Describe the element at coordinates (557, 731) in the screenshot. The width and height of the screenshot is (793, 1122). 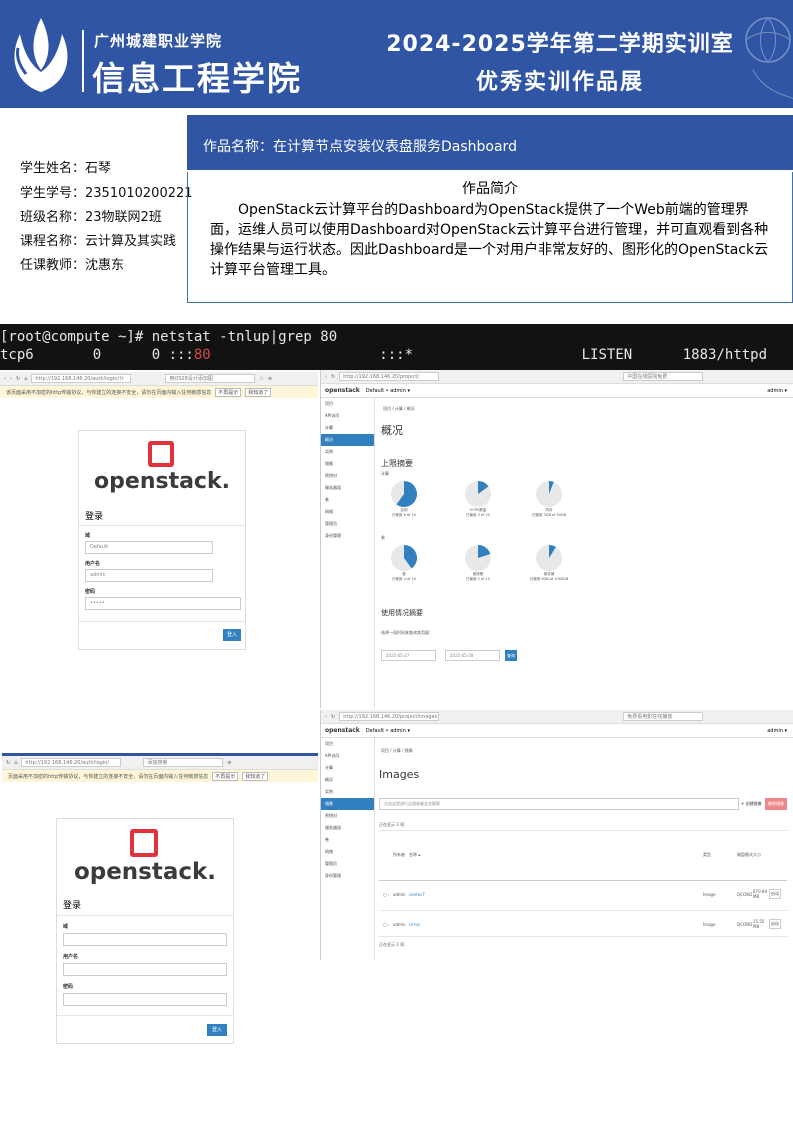
I see `dashboard-topnav: openstack Default • admin ▾ admin ▾` at that location.